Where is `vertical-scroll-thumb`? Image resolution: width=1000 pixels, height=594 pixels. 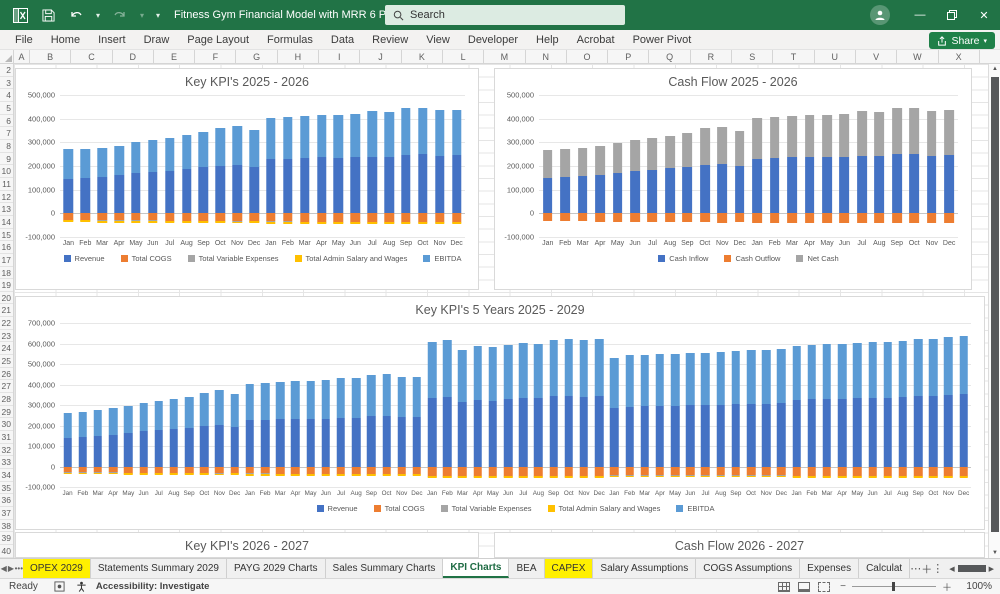
vertical-scroll-thumb is located at coordinates (995, 304).